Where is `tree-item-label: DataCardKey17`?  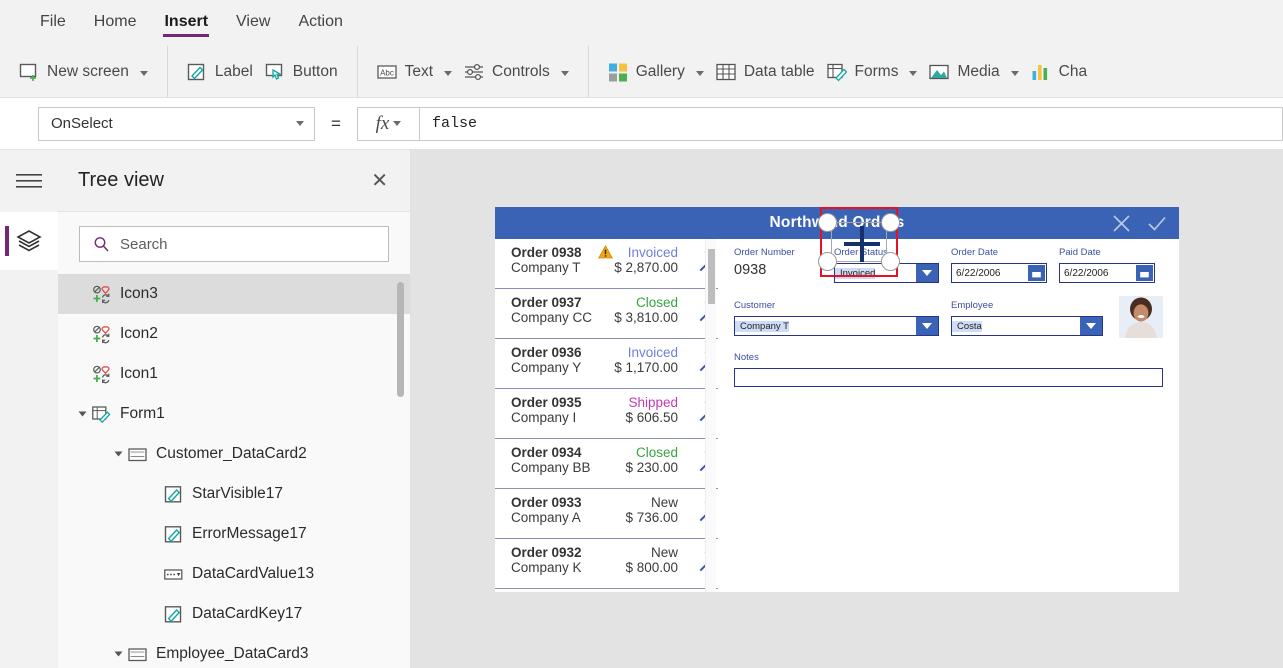 tree-item-label: DataCardKey17 is located at coordinates (247, 613).